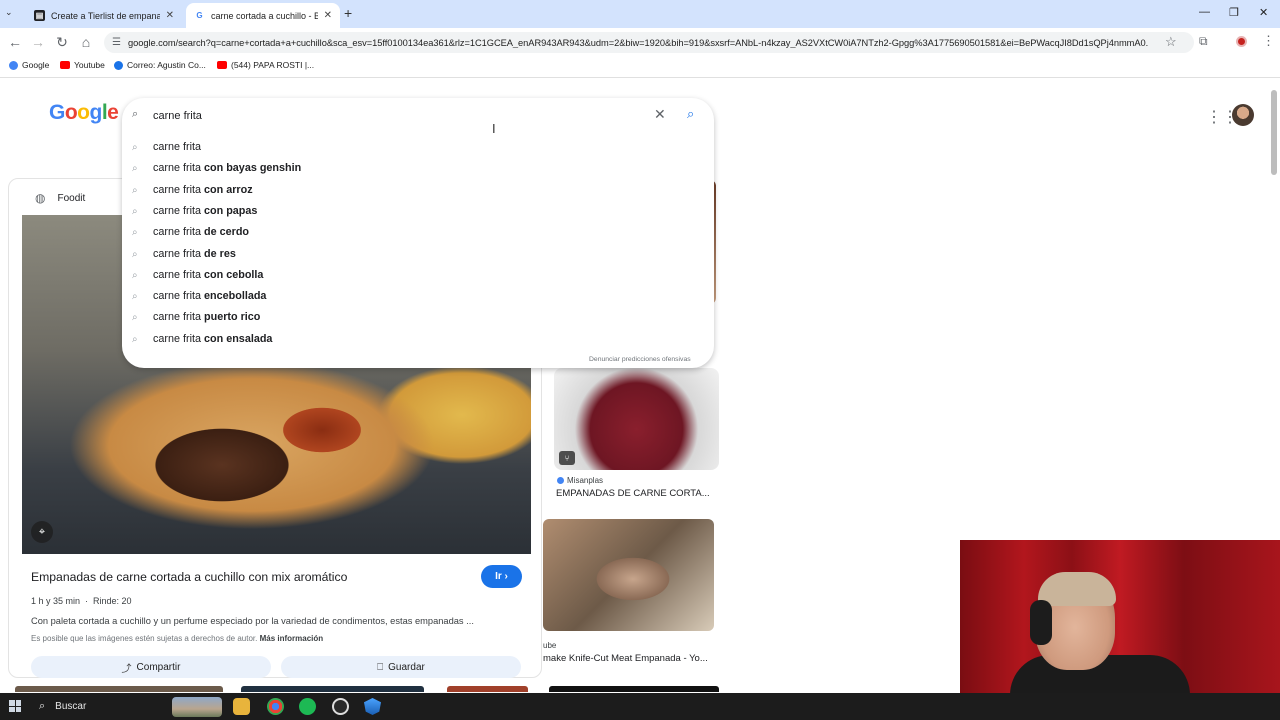  Describe the element at coordinates (126, 669) in the screenshot. I see `share-icon: ⤴` at that location.